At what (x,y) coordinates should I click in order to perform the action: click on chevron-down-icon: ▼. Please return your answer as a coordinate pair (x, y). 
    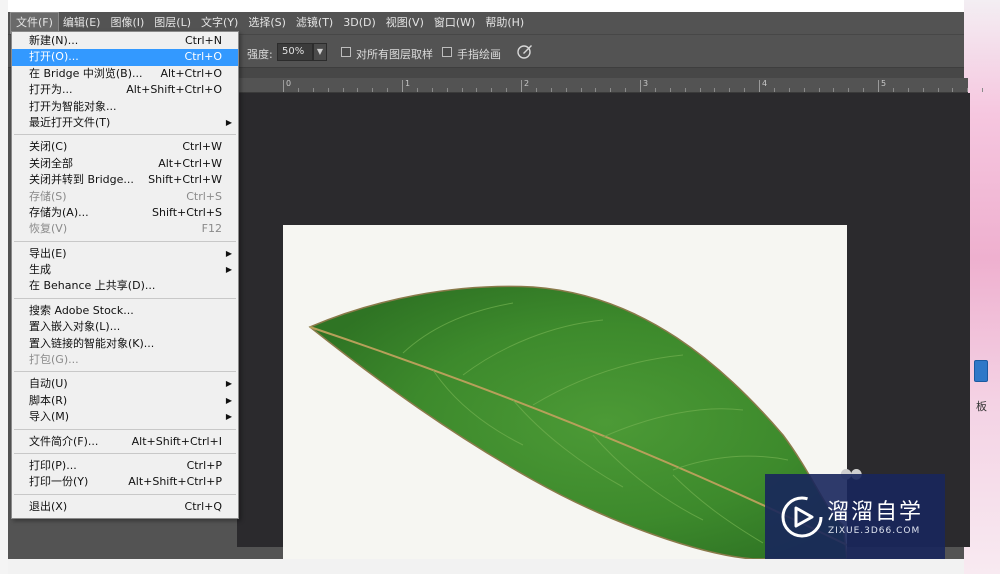
    Looking at the image, I should click on (320, 51).